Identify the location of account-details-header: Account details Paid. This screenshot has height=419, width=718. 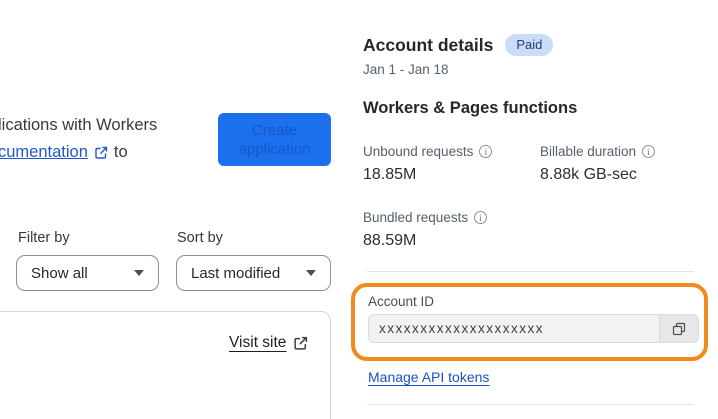
(458, 45).